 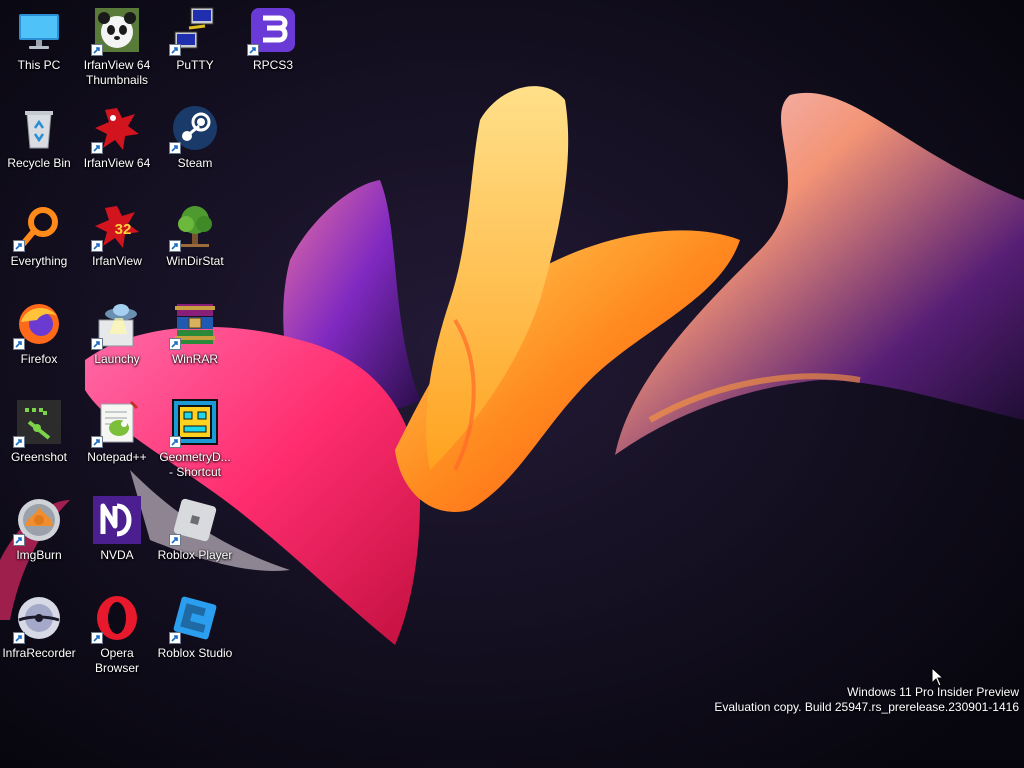 I want to click on launchy-icon-item: Launchy, so click(x=117, y=338).